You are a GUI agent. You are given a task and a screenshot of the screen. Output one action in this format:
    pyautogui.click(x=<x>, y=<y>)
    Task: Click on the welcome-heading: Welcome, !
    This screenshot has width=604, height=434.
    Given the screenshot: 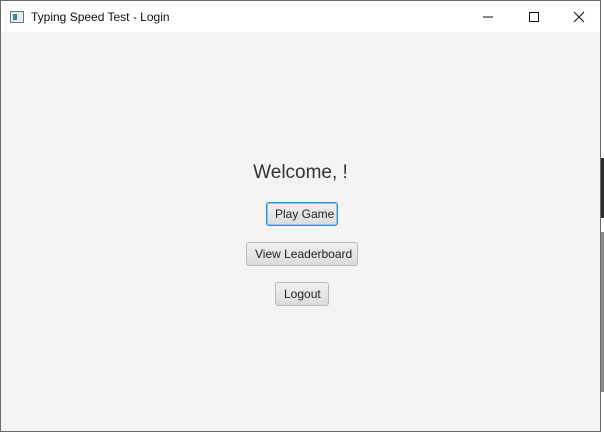 What is the action you would take?
    pyautogui.click(x=300, y=172)
    